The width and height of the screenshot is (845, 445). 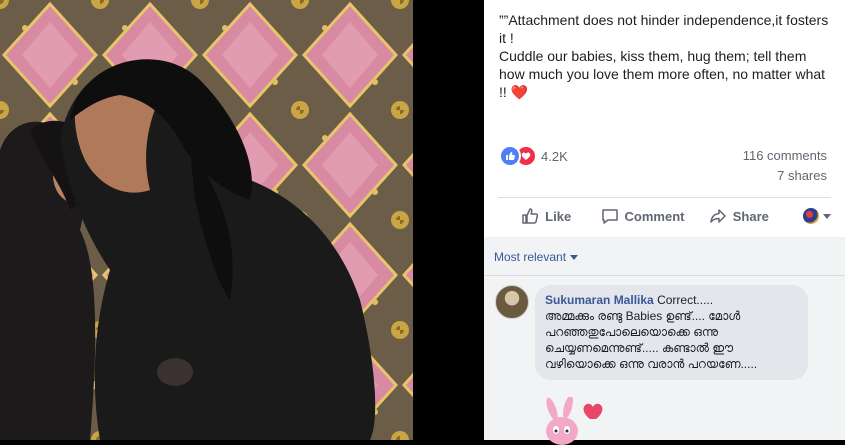 I want to click on photo-viewer-gap, so click(x=448, y=220).